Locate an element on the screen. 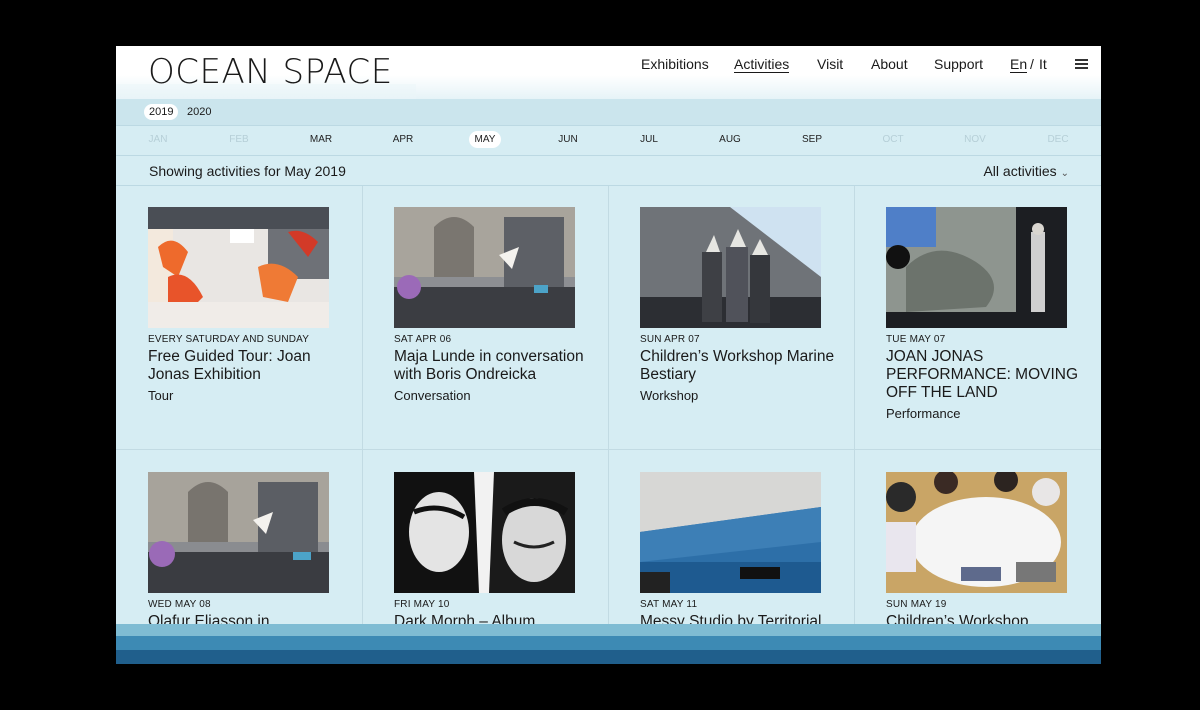 The image size is (1200, 710). activity-card: SAT MAY 11 Messy Studio by Territorial is located at coordinates (740, 551).